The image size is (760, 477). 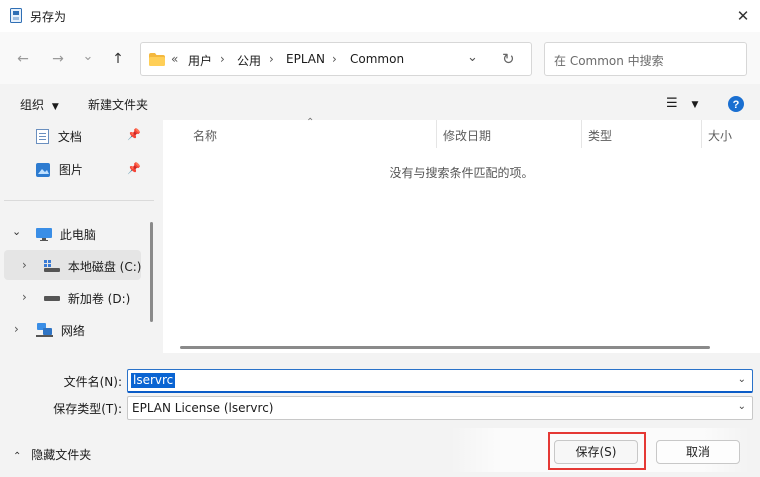 What do you see at coordinates (77, 235) in the screenshot?
I see `sidebar-item-label: 此电脑` at bounding box center [77, 235].